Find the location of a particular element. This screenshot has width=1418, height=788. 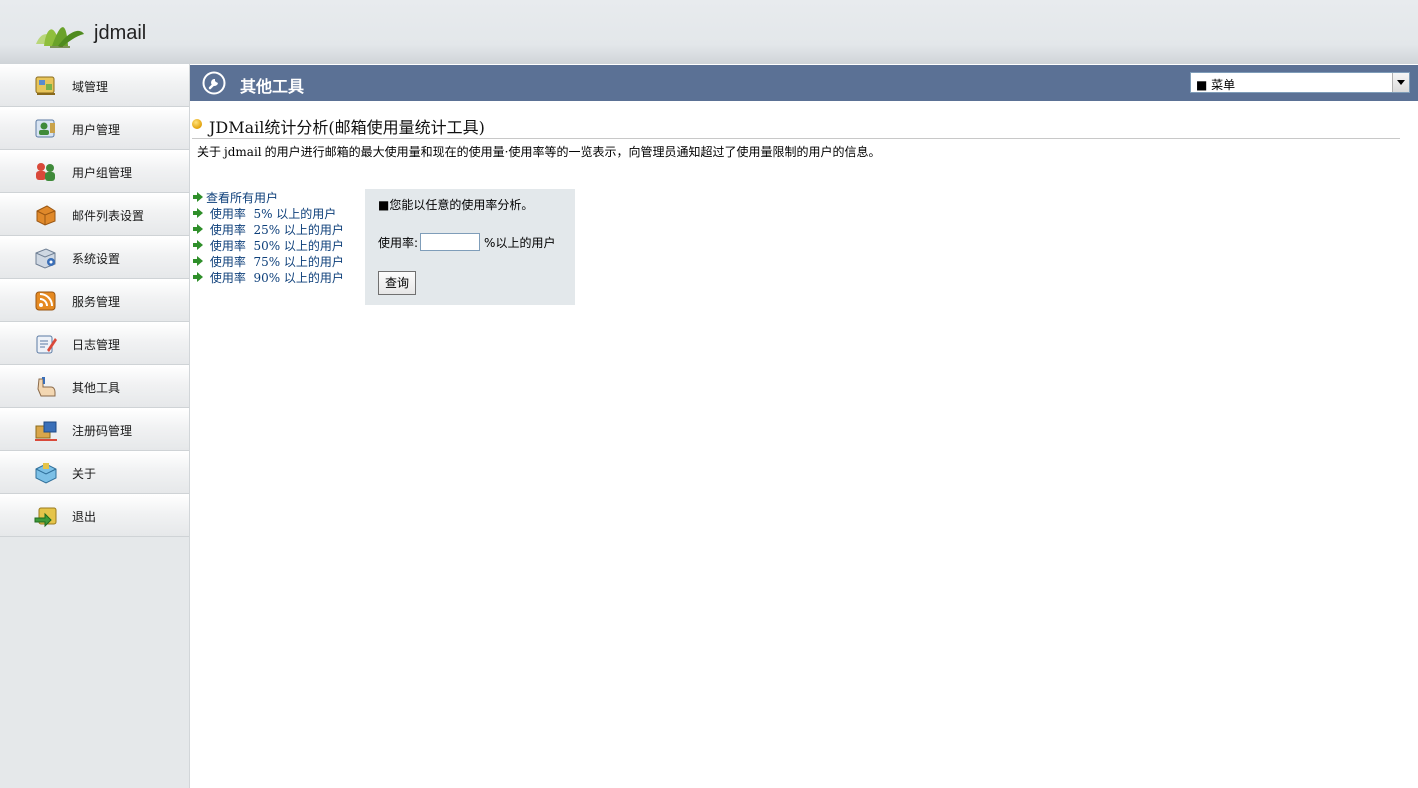

section-header: JDMail统计分析(邮箱使用量统计工具) is located at coordinates (796, 126).